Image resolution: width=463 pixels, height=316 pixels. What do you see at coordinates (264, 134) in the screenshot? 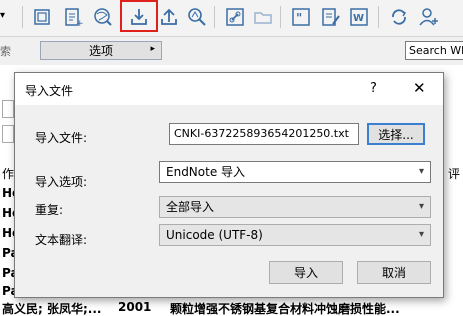
I see `import-file-field: CNKI-637225893654201250.txt` at bounding box center [264, 134].